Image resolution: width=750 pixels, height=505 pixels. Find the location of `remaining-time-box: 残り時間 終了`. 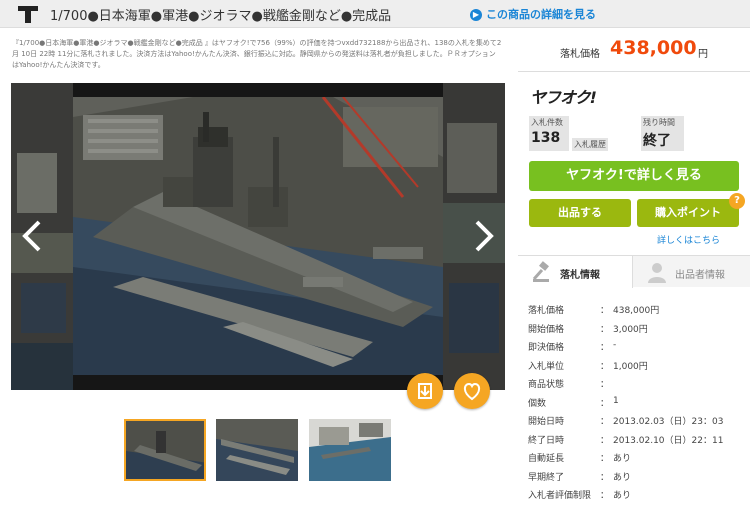

remaining-time-box: 残り時間 終了 is located at coordinates (662, 133).